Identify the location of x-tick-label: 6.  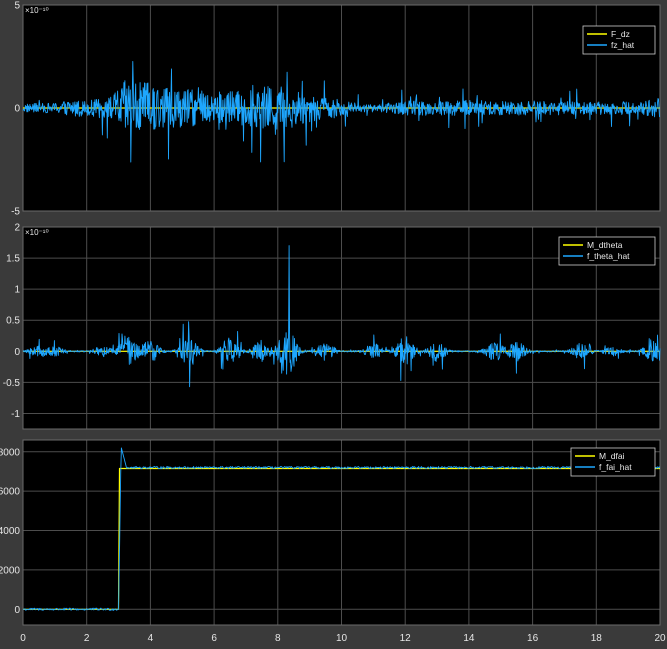
(214, 638).